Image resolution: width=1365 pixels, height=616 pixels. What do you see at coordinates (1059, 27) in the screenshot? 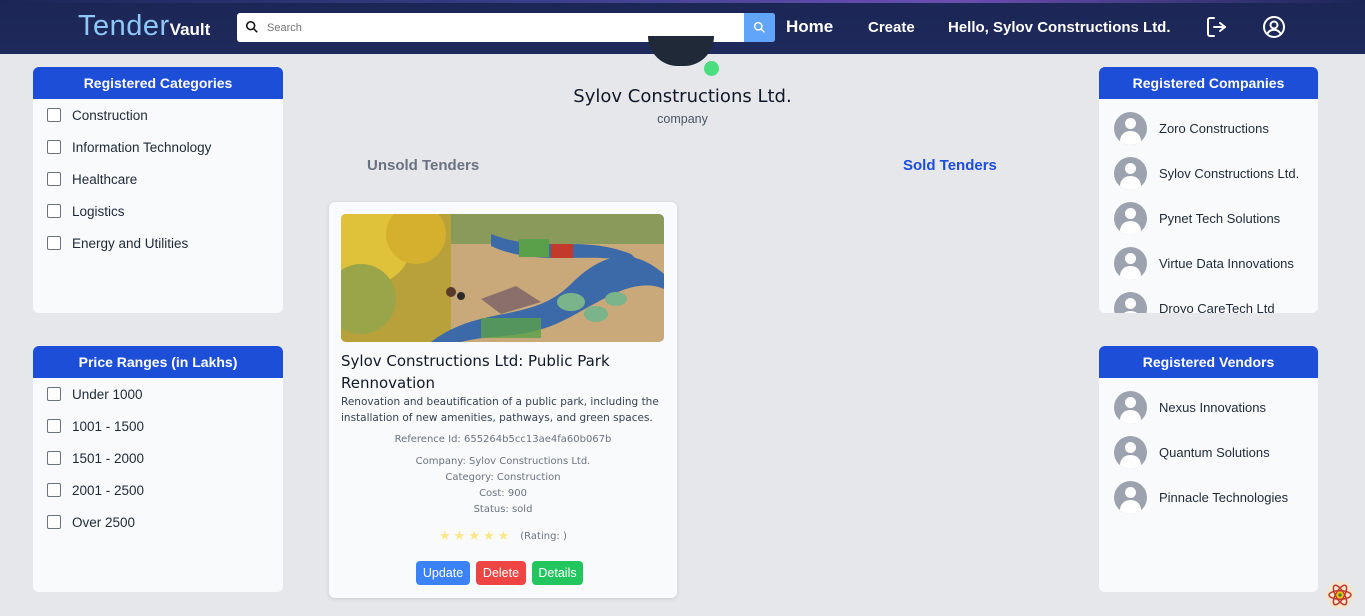
I see `user-greeting: Hello, Sylov Constructions Ltd.` at bounding box center [1059, 27].